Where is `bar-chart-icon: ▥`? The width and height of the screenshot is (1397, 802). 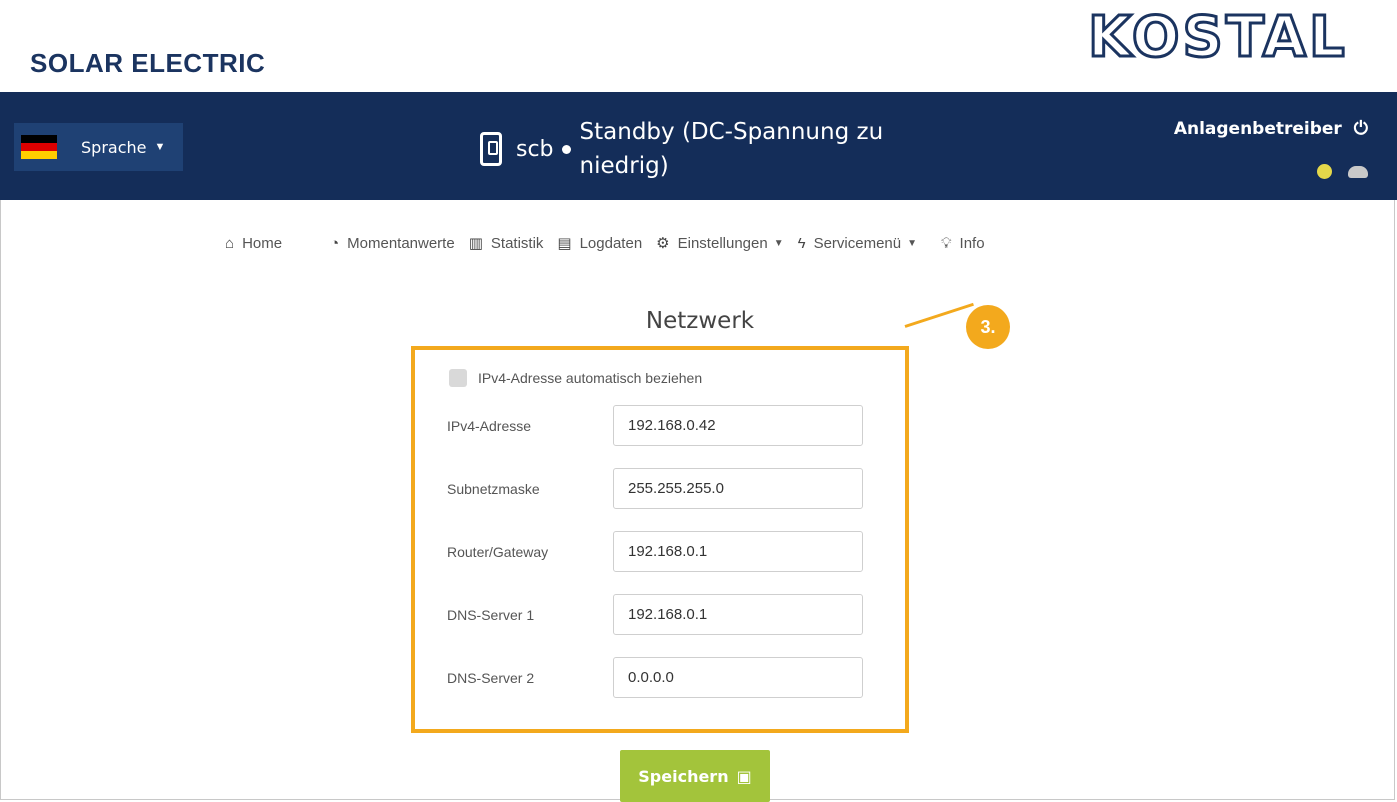
bar-chart-icon: ▥ is located at coordinates (475, 243).